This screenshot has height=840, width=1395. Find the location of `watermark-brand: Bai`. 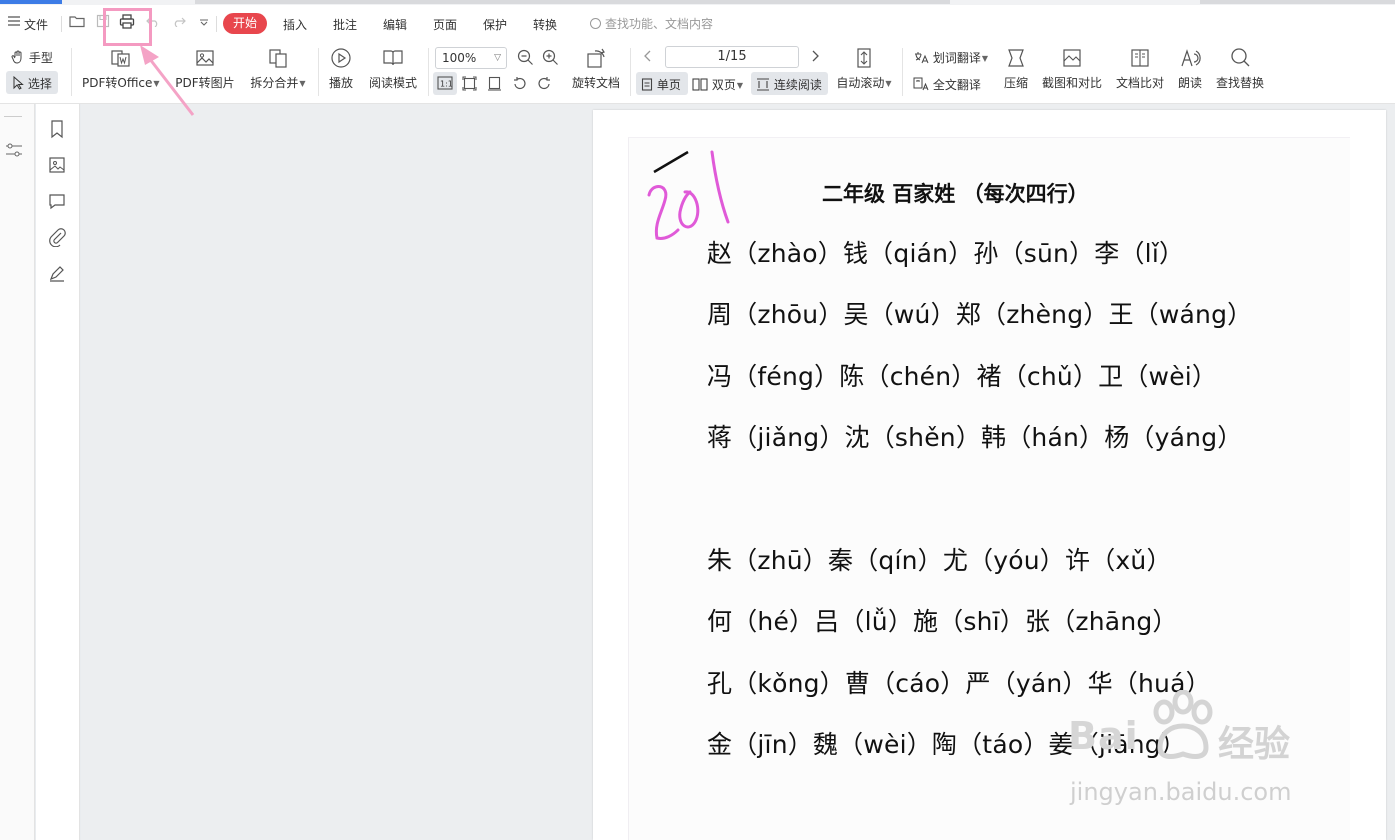

watermark-brand: Bai is located at coordinates (1103, 736).